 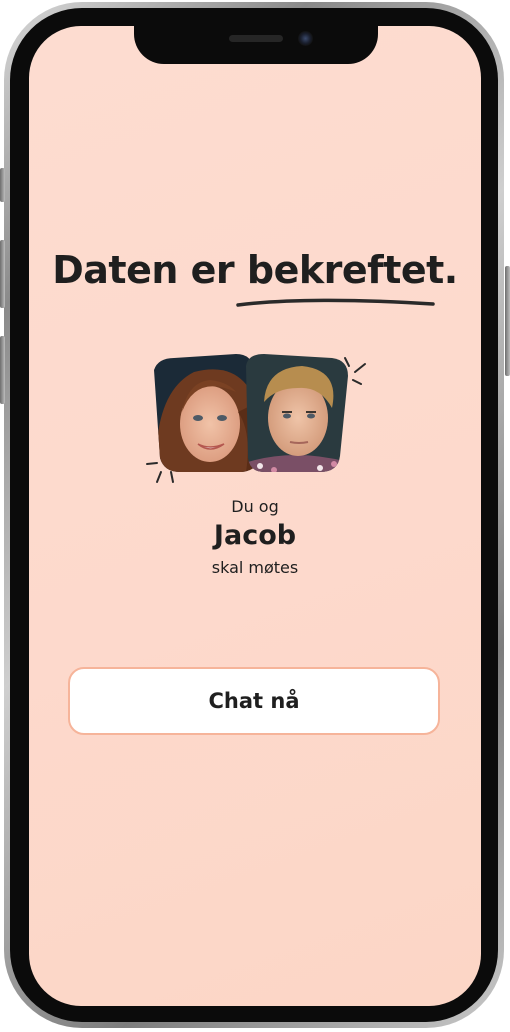 I want to click on match-pre-text: Du og, so click(x=255, y=506).